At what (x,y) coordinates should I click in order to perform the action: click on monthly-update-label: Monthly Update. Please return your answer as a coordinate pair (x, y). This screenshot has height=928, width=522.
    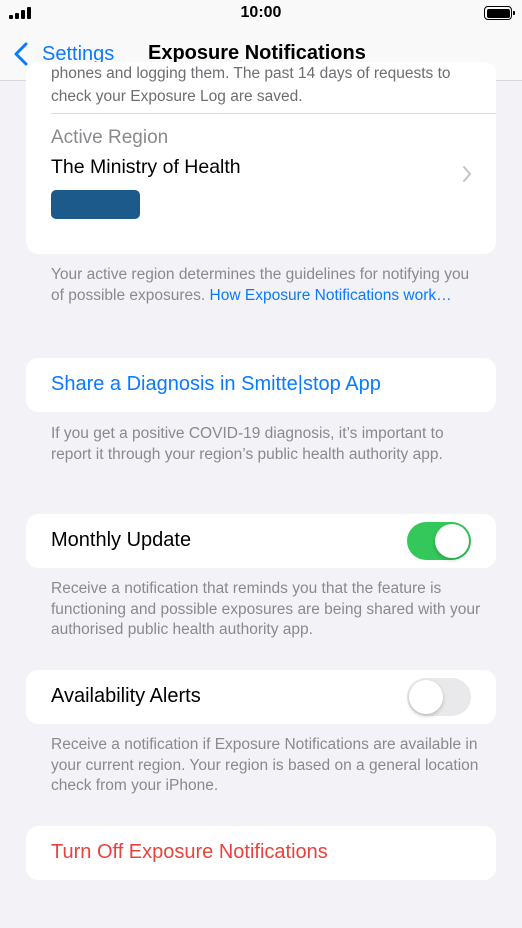
    Looking at the image, I should click on (121, 540).